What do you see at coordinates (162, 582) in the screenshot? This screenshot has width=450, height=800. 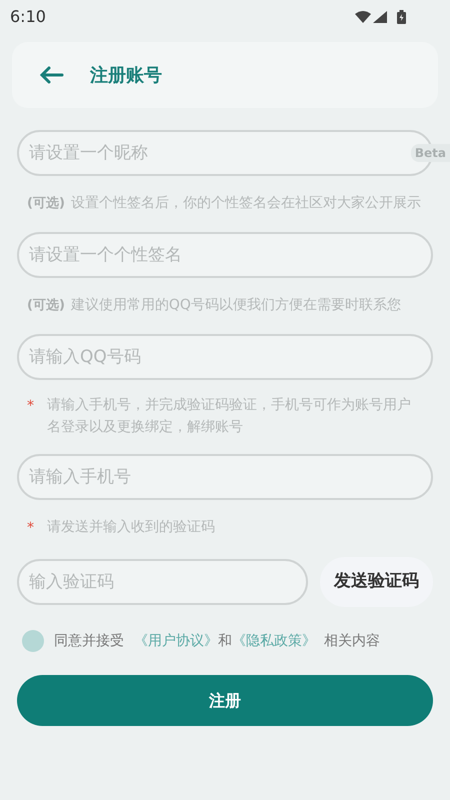 I see `code-input-field: 输入验证码` at bounding box center [162, 582].